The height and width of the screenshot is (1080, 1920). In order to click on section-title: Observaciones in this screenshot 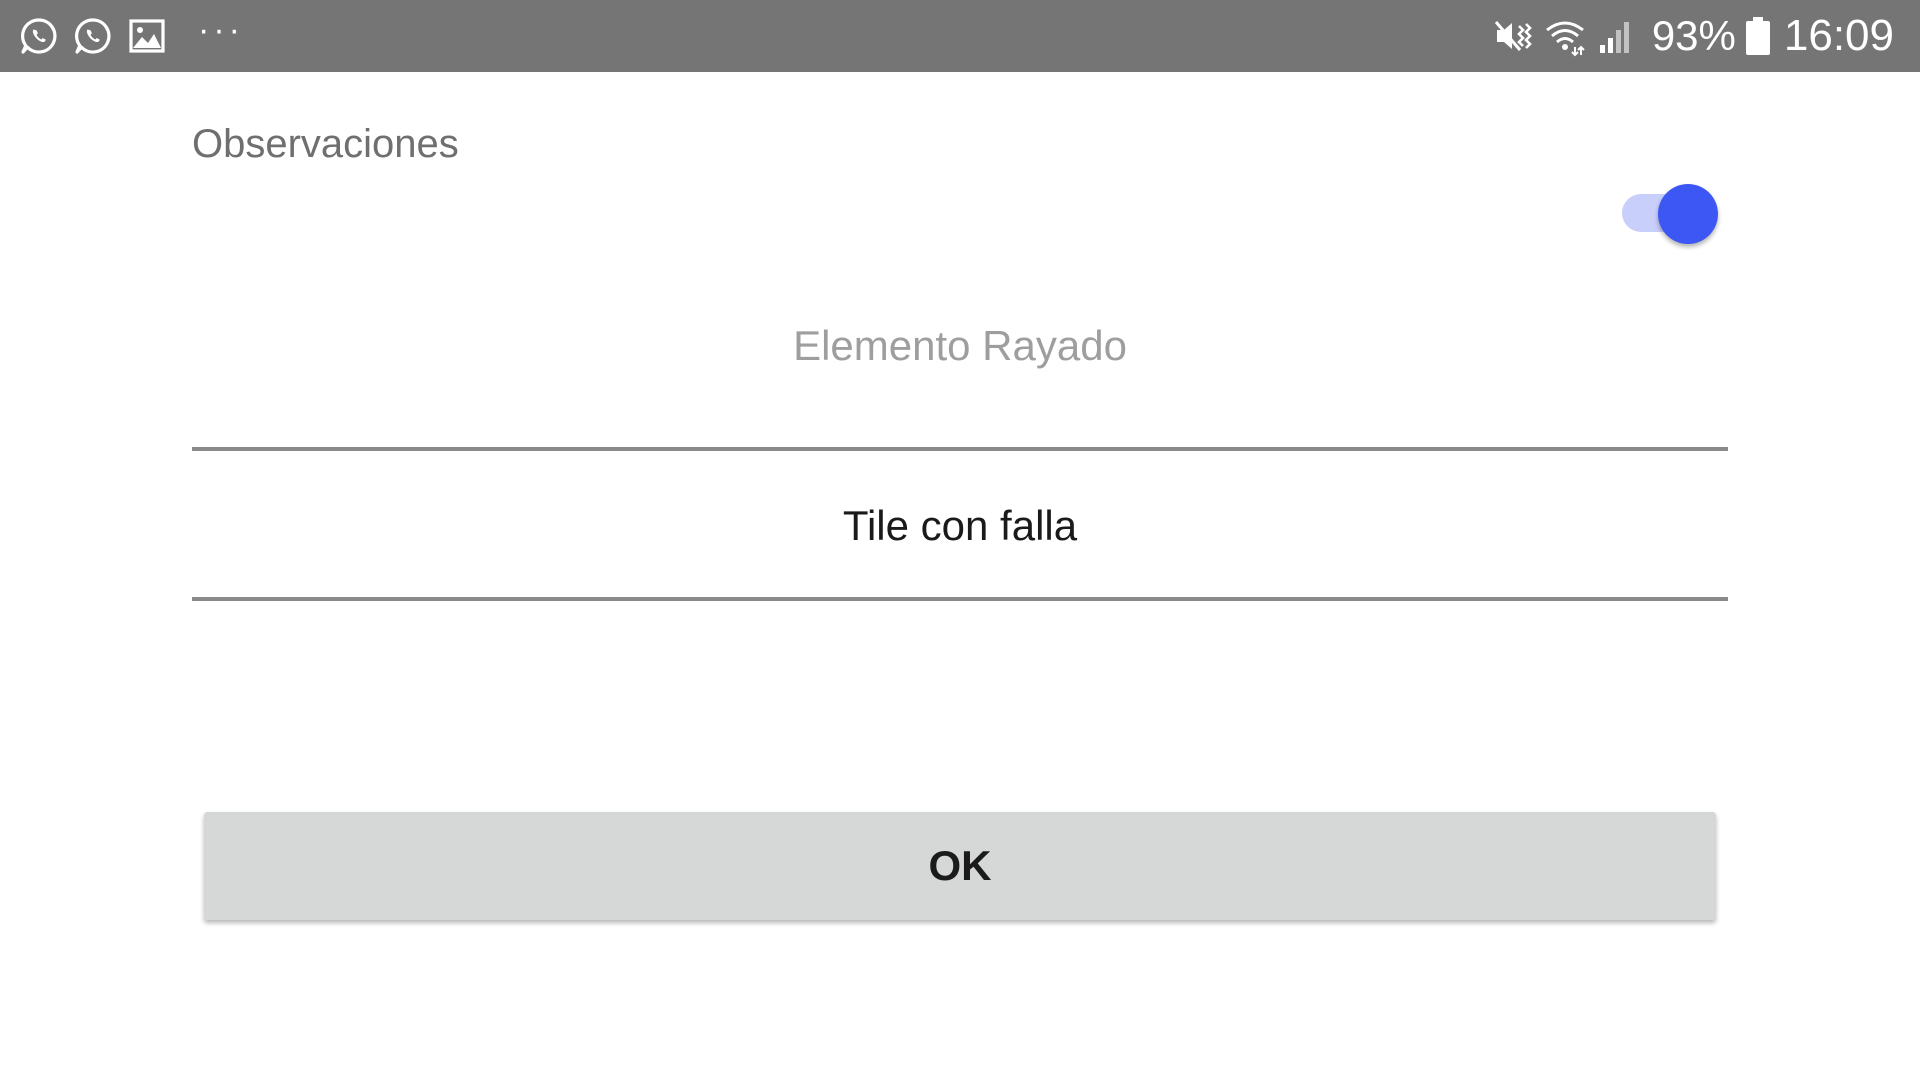, I will do `click(325, 144)`.